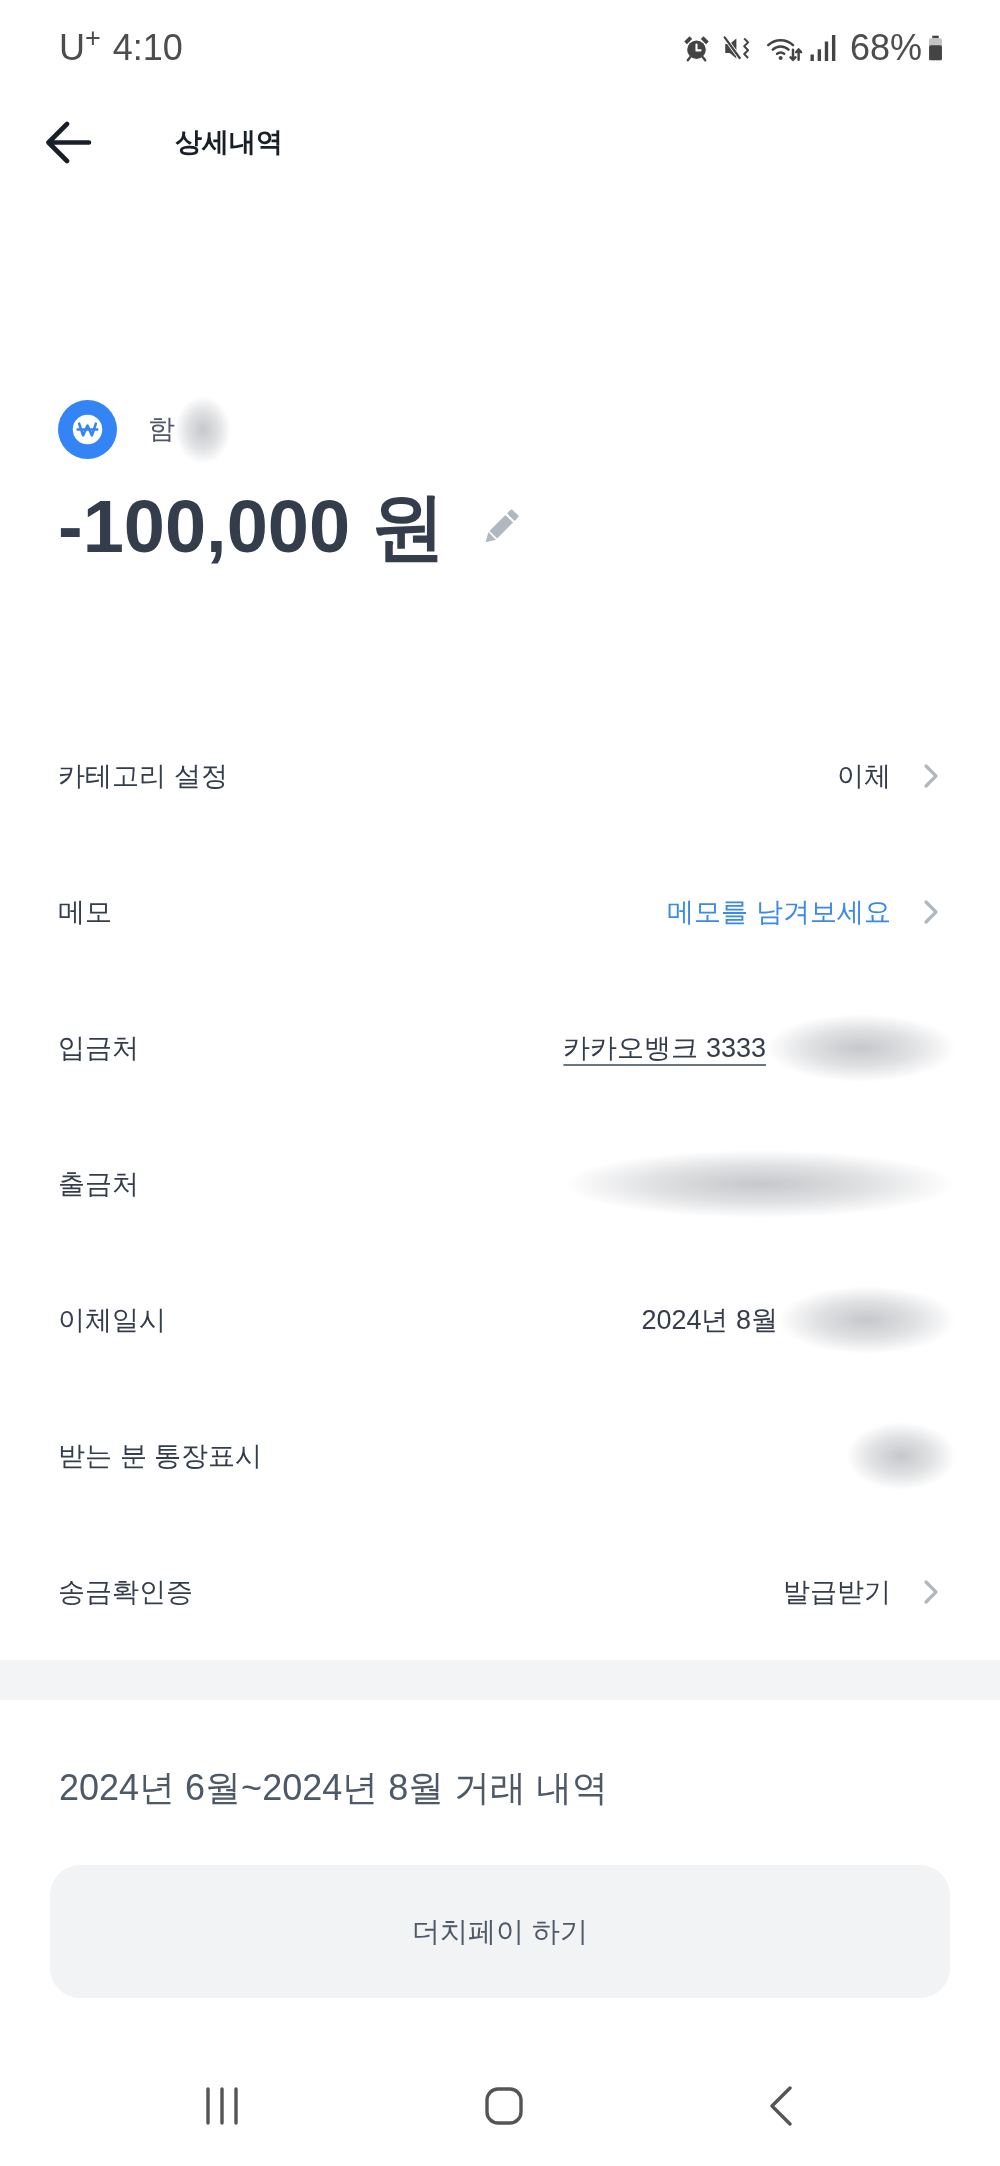 The height and width of the screenshot is (2166, 1000). What do you see at coordinates (885, 48) in the screenshot?
I see `battery-percent: 68%` at bounding box center [885, 48].